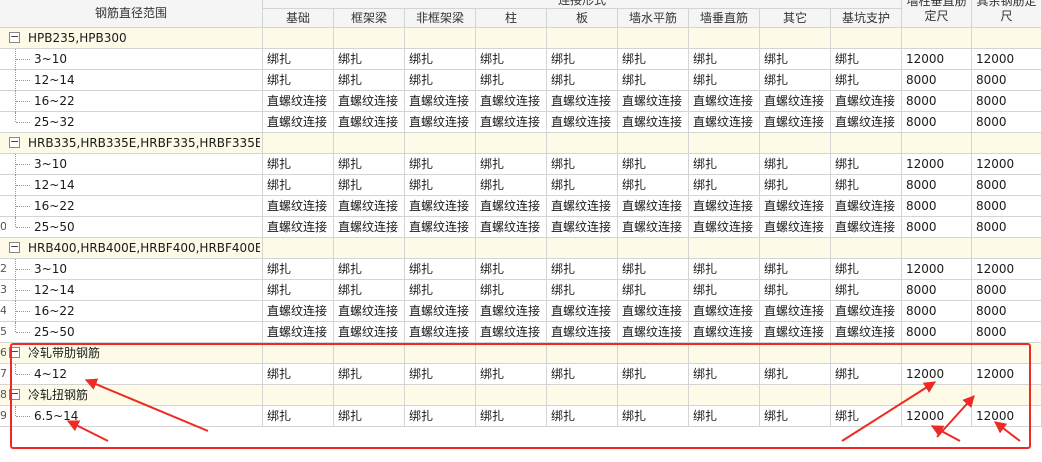 This screenshot has height=462, width=1042. I want to click on group-row: − HRB335,HRB335E,HRBF335,HRBF335E, so click(521, 143).